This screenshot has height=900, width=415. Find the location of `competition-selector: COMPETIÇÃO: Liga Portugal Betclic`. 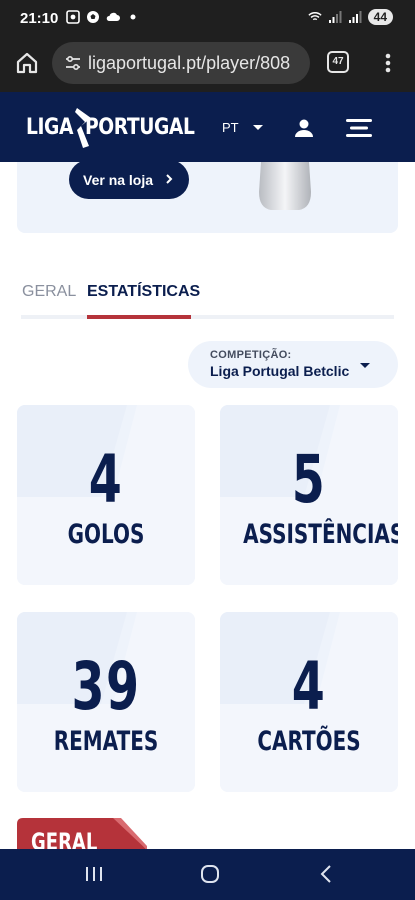

competition-selector: COMPETIÇÃO: Liga Portugal Betclic is located at coordinates (293, 364).